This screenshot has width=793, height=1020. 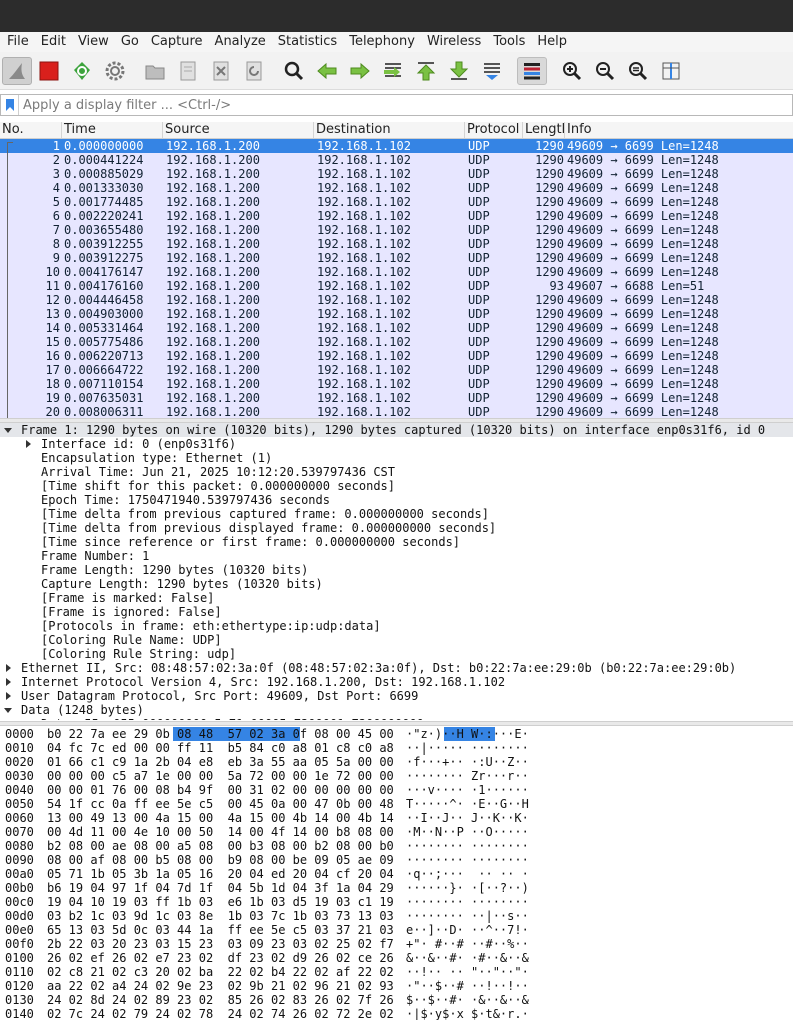 What do you see at coordinates (389, 130) in the screenshot?
I see `column-header-destination: Destination` at bounding box center [389, 130].